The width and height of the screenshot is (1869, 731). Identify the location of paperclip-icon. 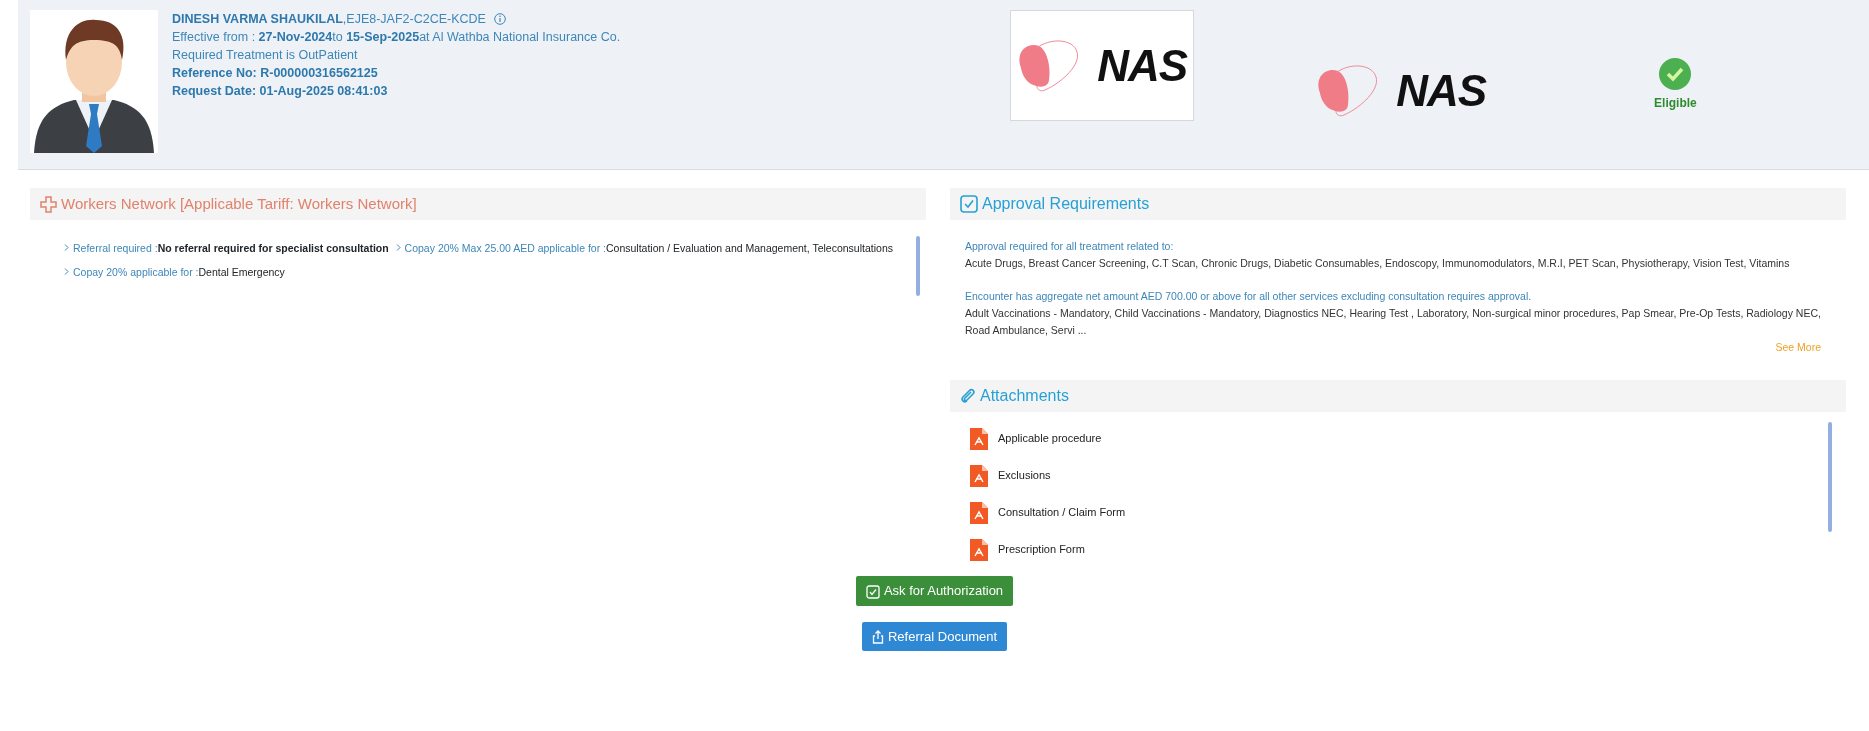
(968, 396).